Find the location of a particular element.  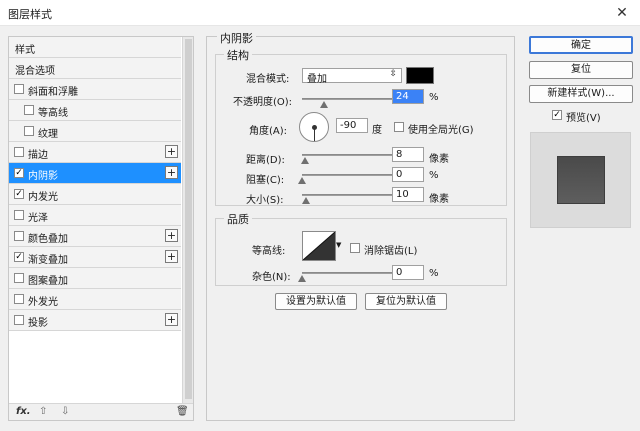

style-item: 纹理 is located at coordinates (95, 131).